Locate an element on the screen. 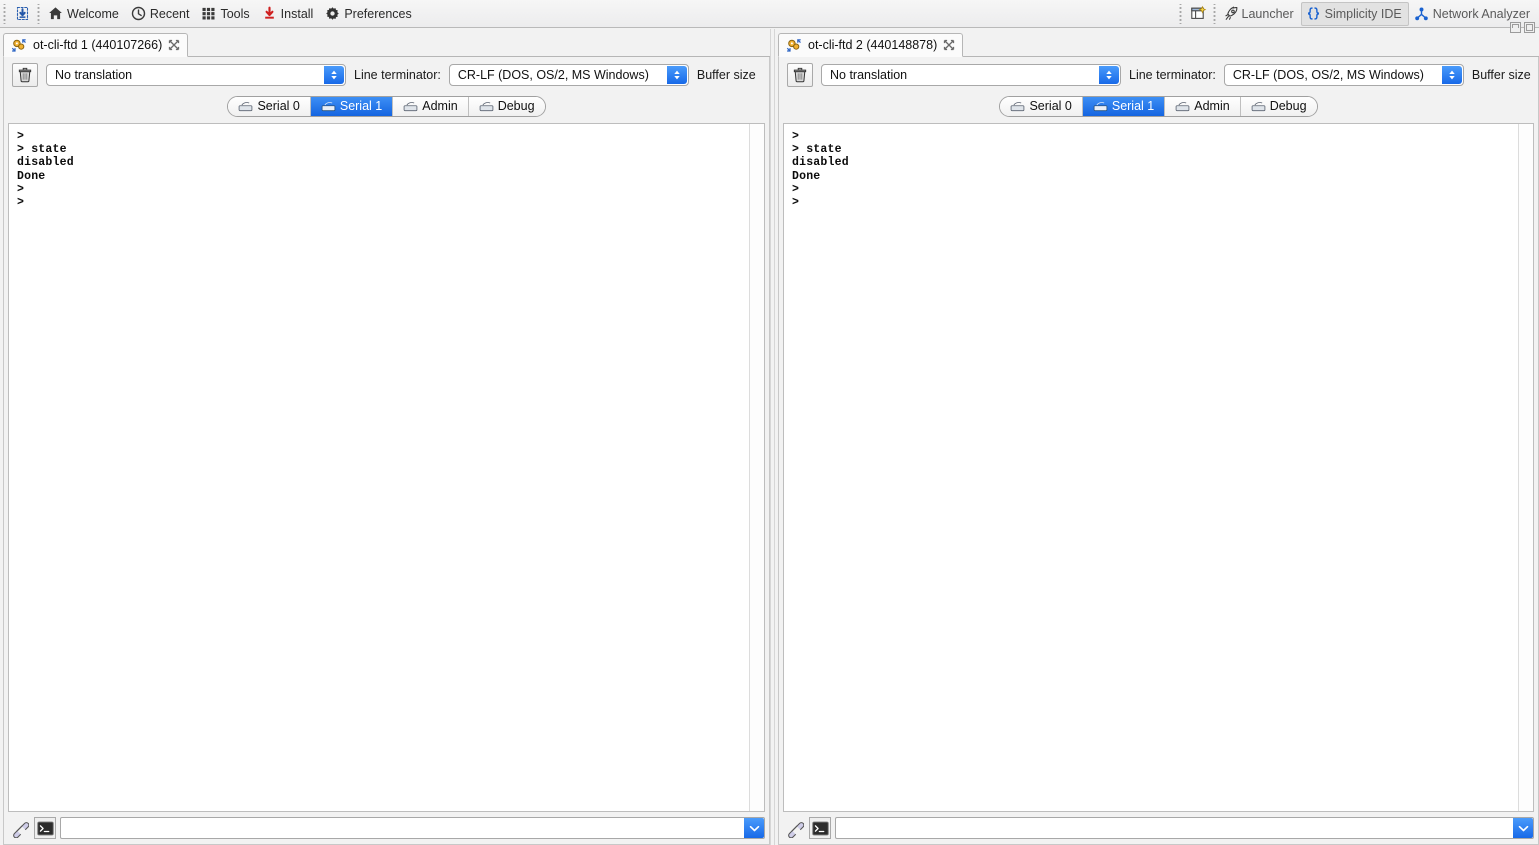  perspective-simplicity-ide: Simplicity IDE is located at coordinates (1354, 13).